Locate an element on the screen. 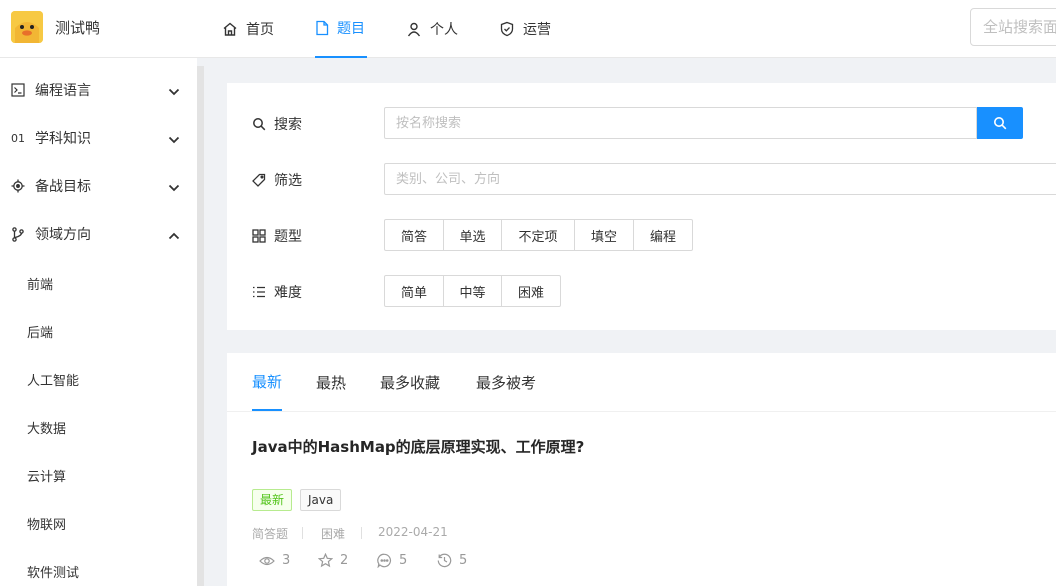 Image resolution: width=1056 pixels, height=586 pixels. type-option-short-answer: 简答 is located at coordinates (414, 235).